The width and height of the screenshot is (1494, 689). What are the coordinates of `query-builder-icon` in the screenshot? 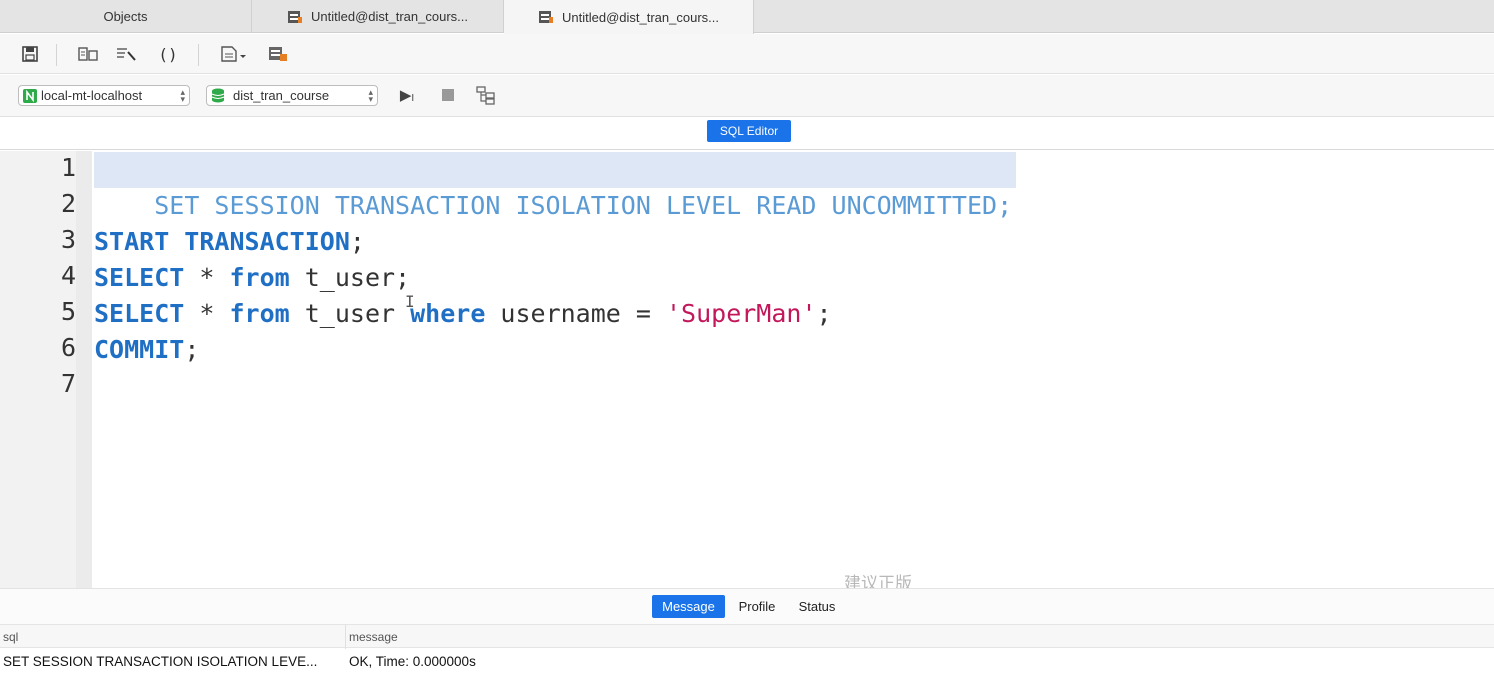 It's located at (278, 54).